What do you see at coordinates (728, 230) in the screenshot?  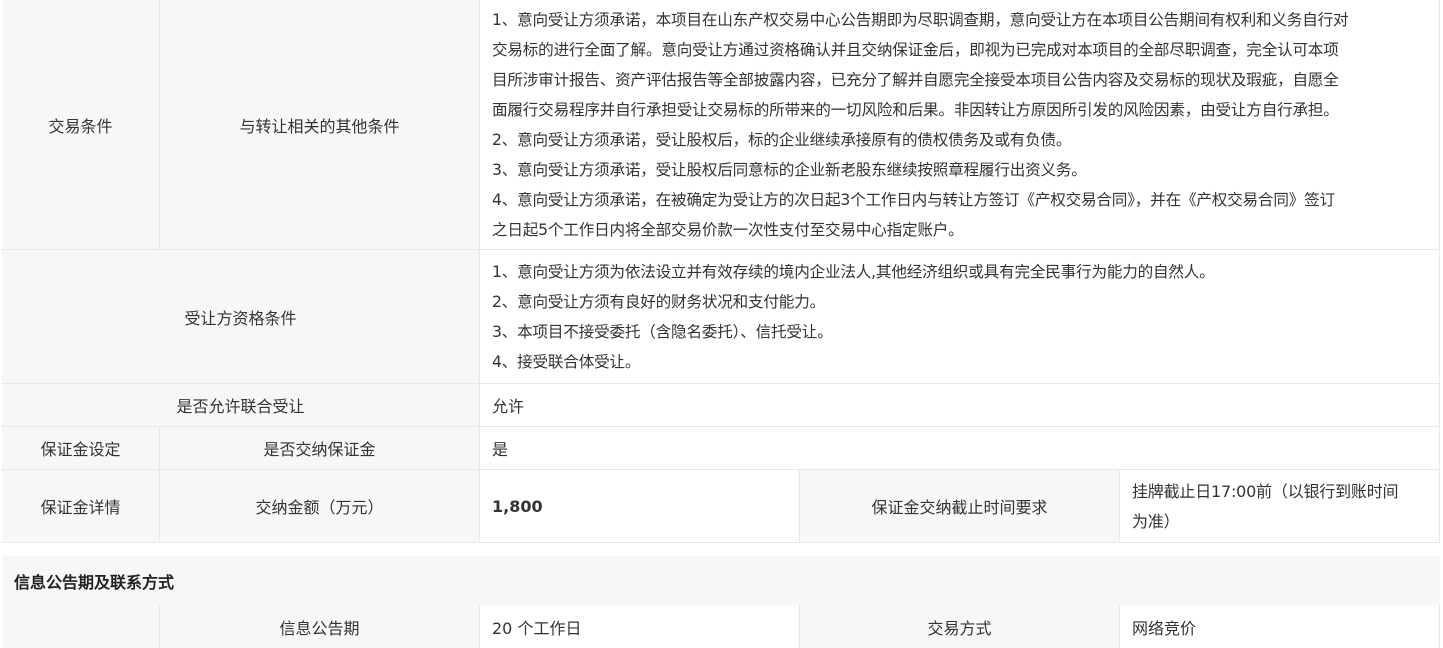 I see `condition-line: 之日起5个工作日内将全部交易价款一次性支付至交易中心指定账户。` at bounding box center [728, 230].